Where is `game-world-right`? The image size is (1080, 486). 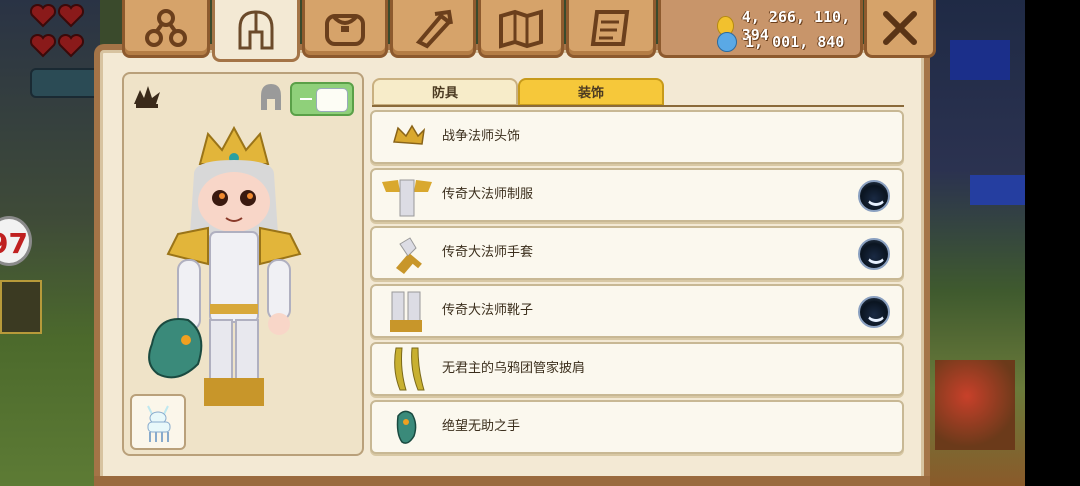 game-world-right is located at coordinates (977, 243).